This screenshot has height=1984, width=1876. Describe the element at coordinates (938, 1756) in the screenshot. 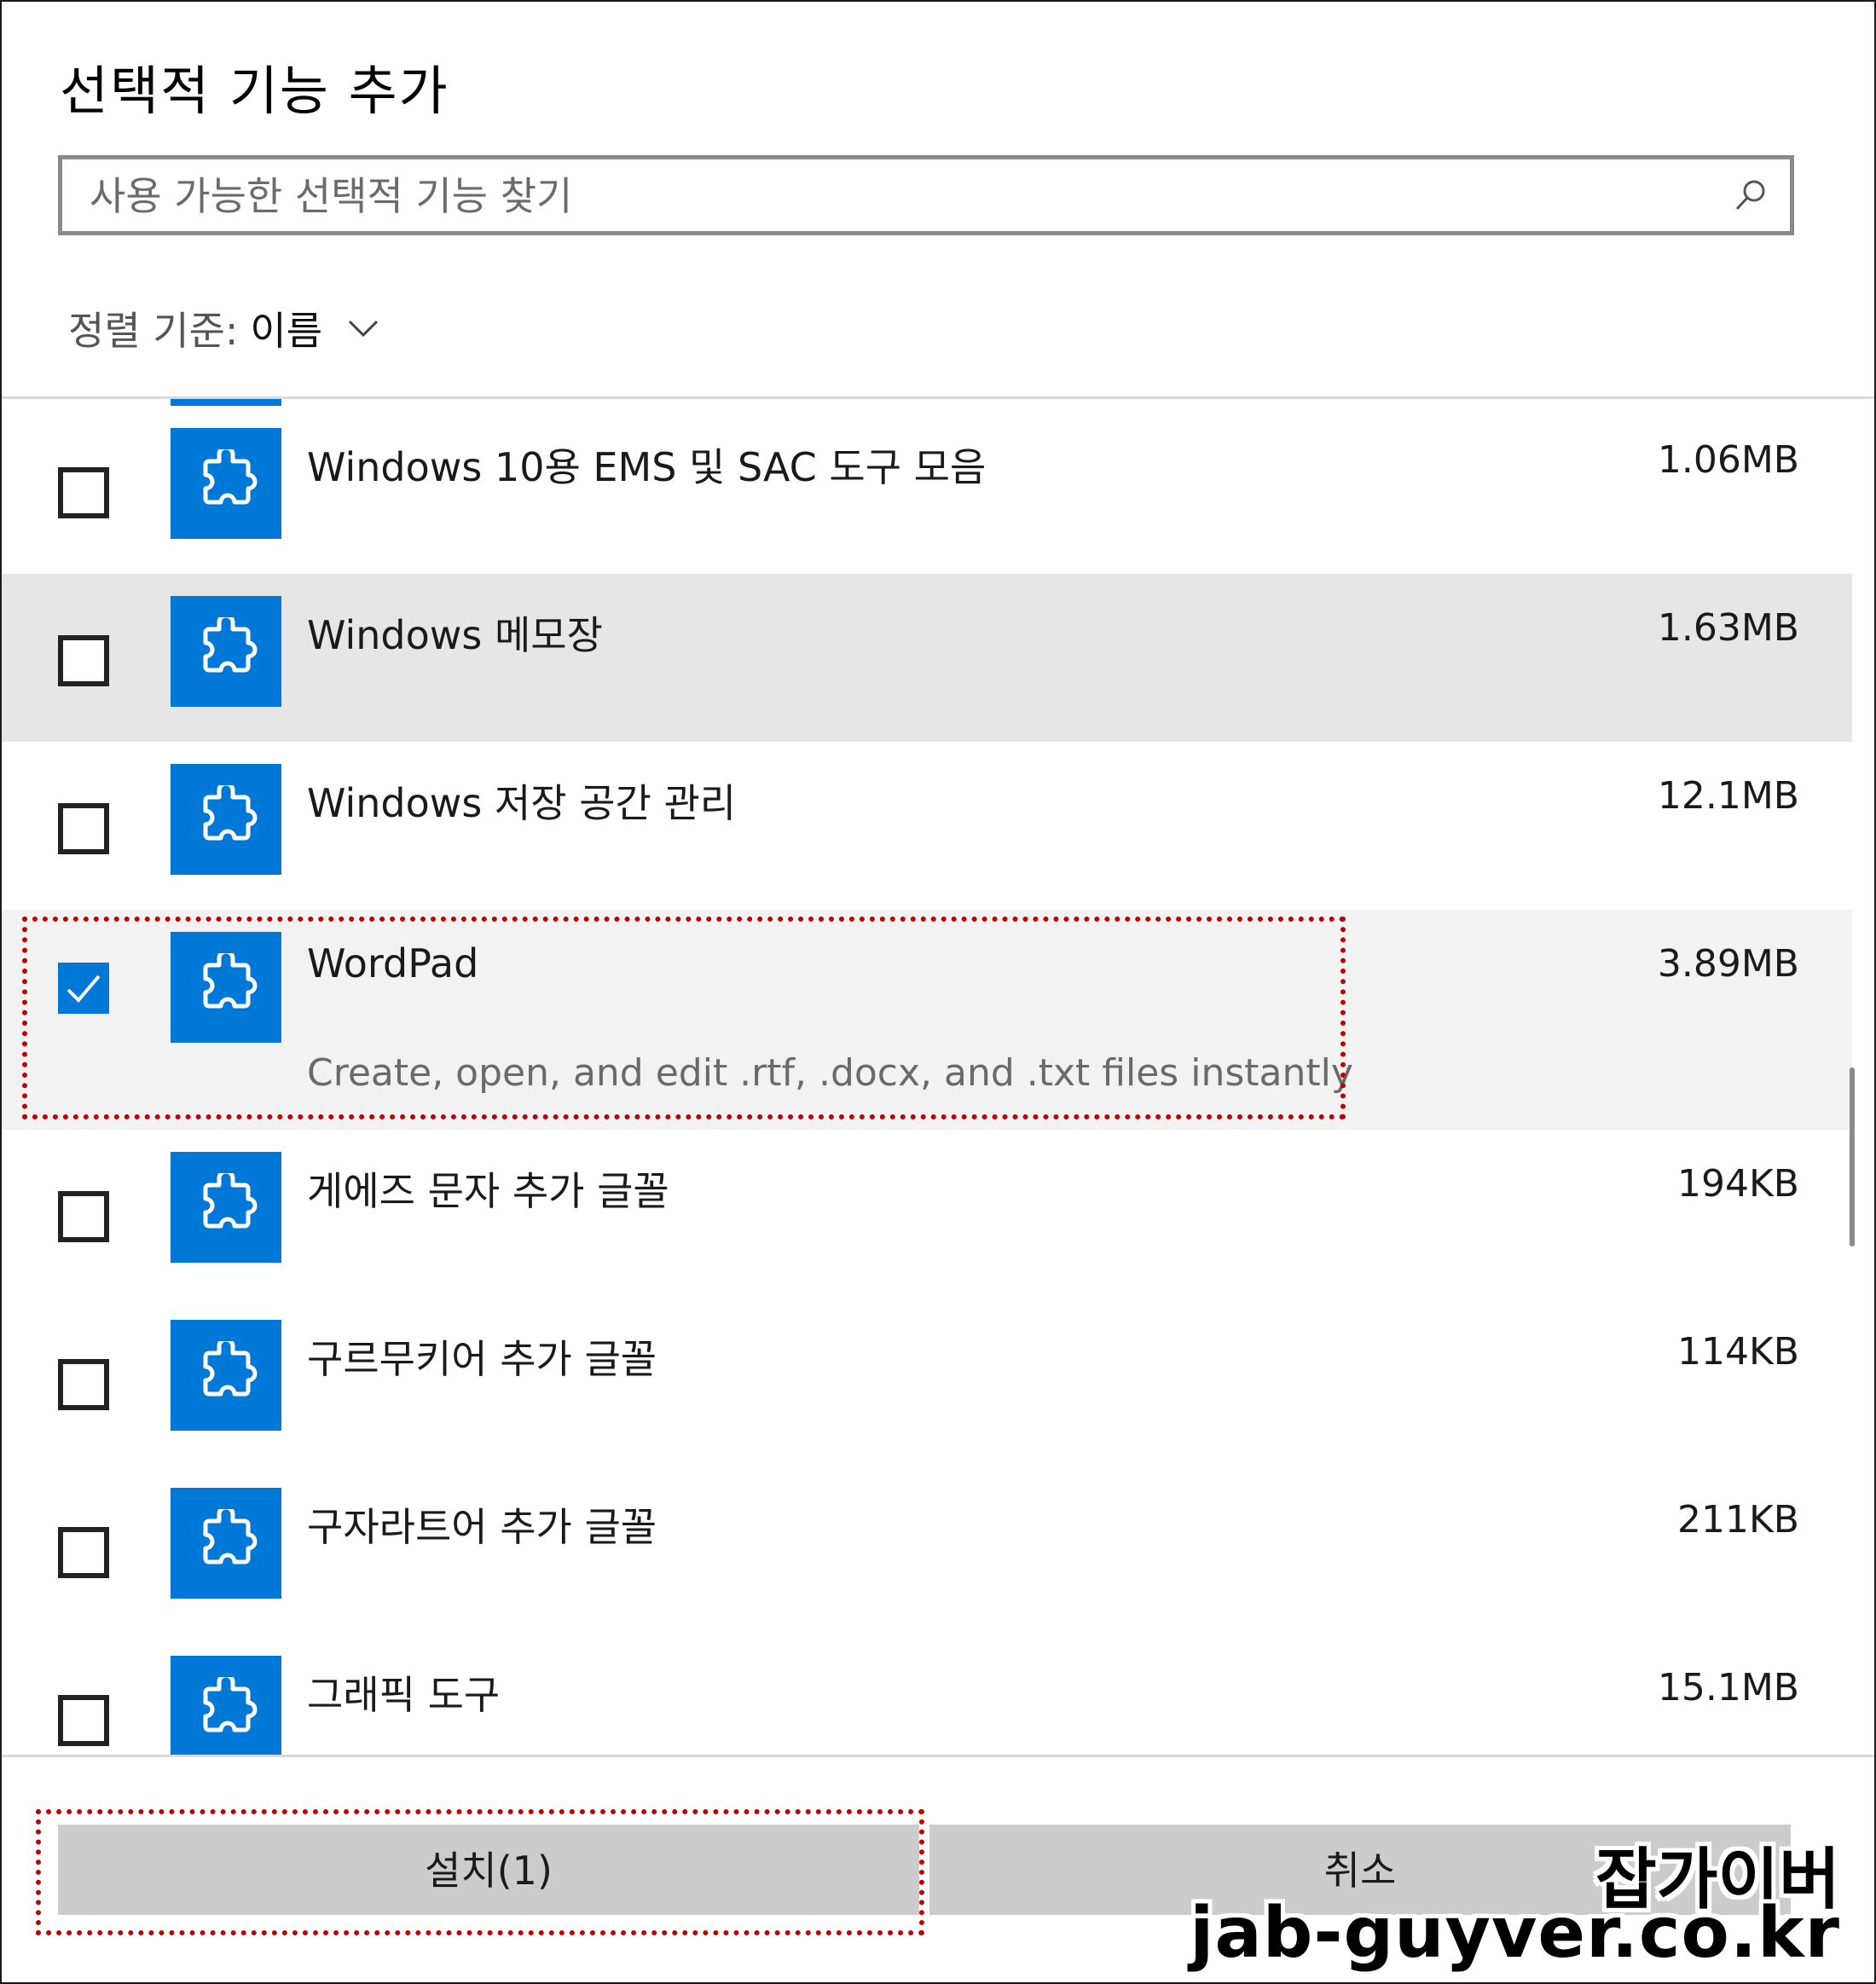

I see `footer-divider` at that location.